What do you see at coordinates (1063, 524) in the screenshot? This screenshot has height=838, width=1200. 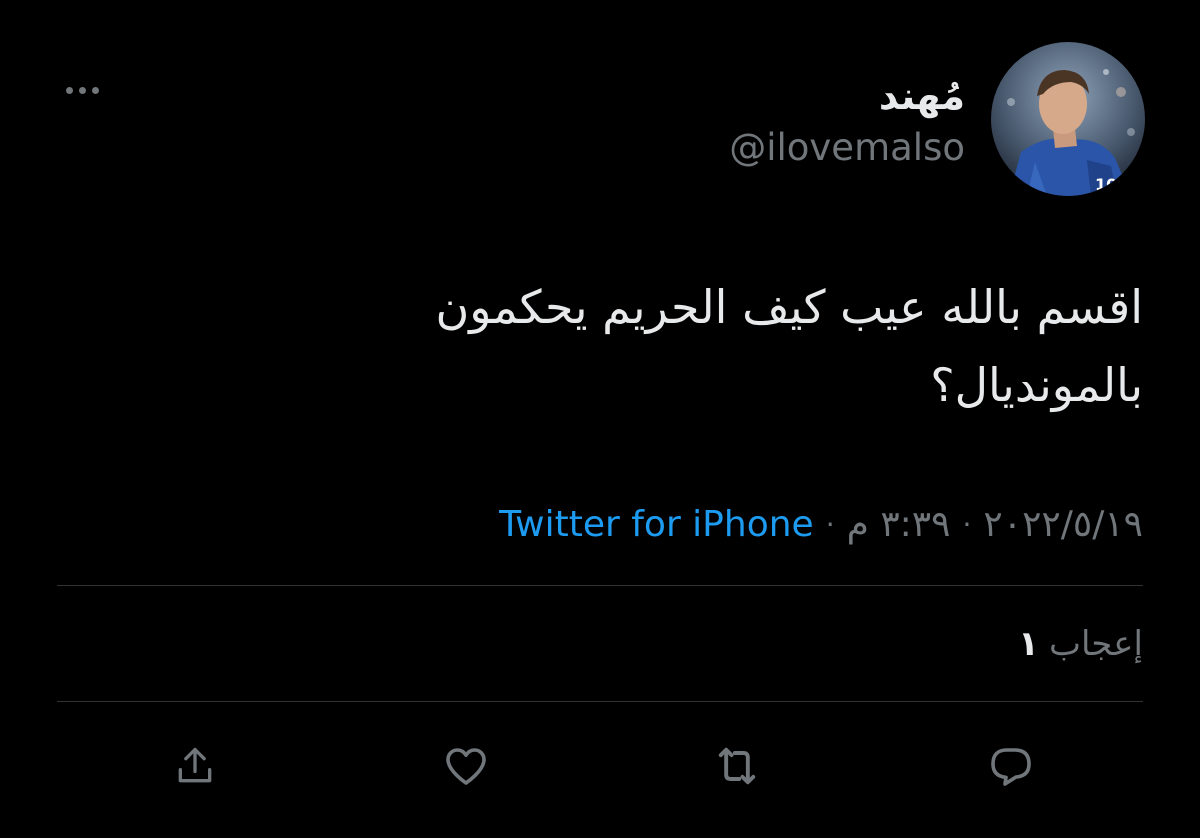 I see `tweet-date: ٢٠٢٢/٥/١٩` at bounding box center [1063, 524].